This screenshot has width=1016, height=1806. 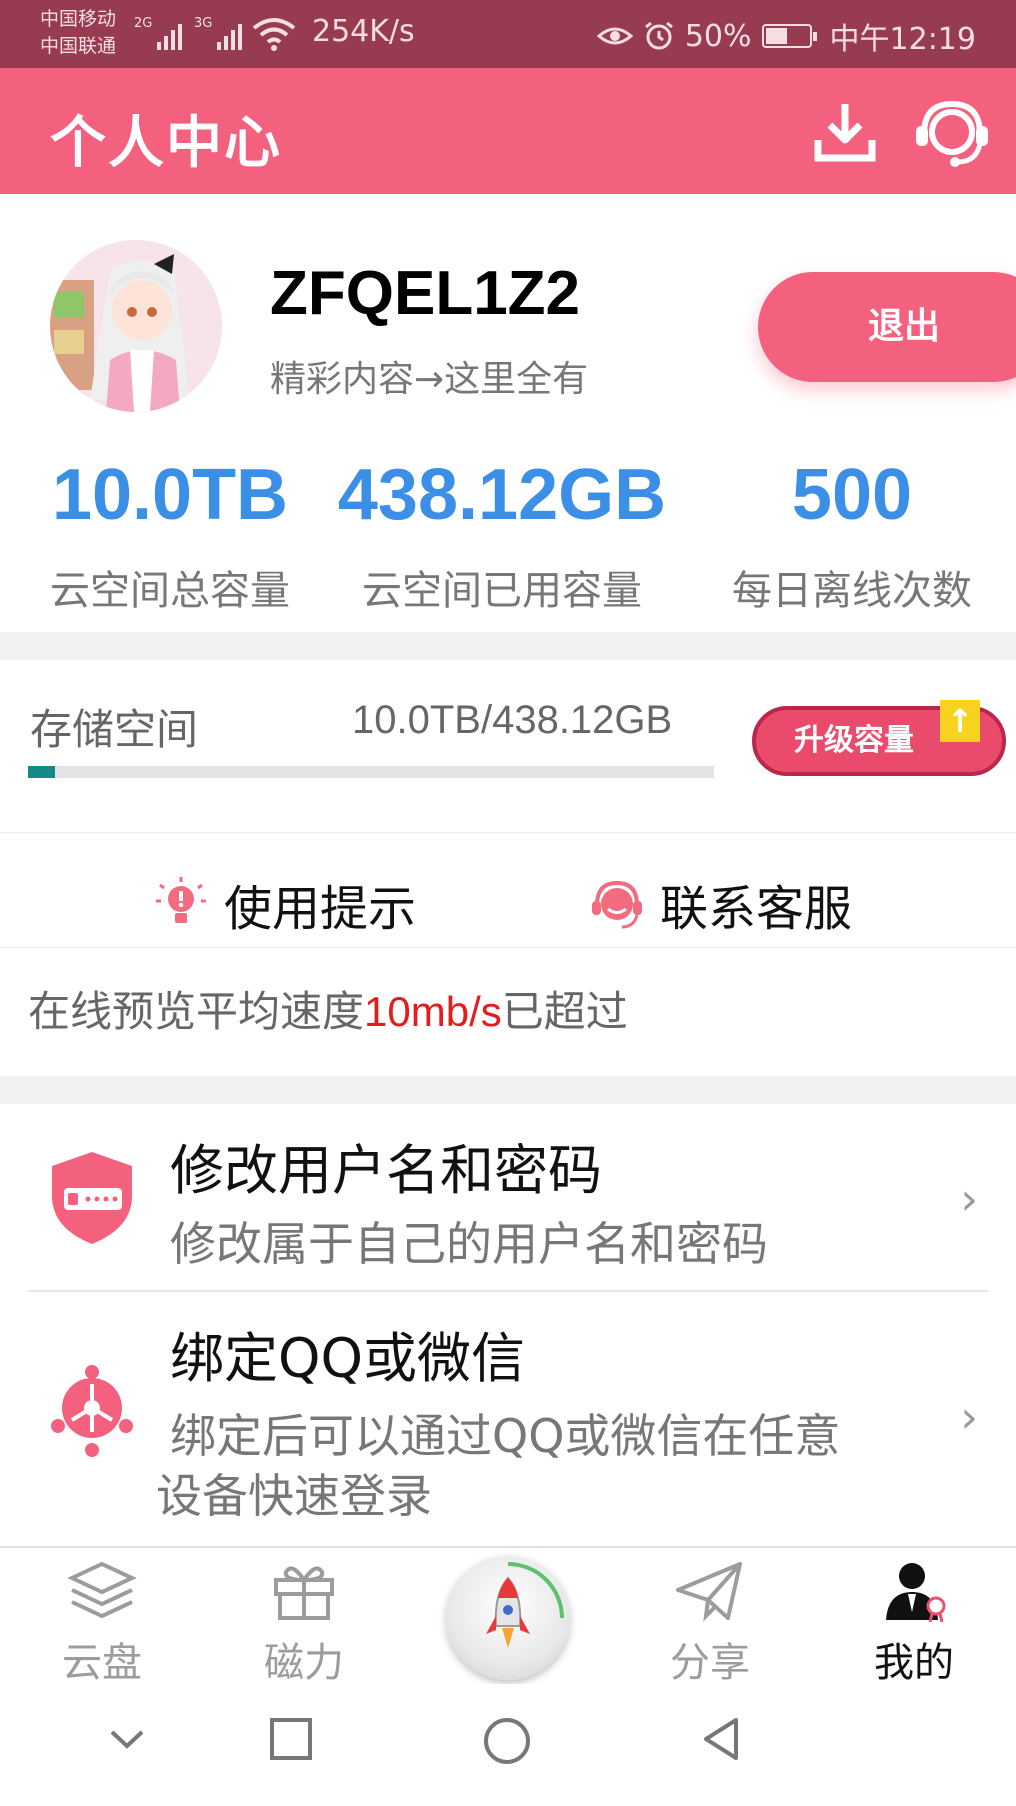 What do you see at coordinates (304, 1624) in the screenshot?
I see `nav-item-magnet: 磁力` at bounding box center [304, 1624].